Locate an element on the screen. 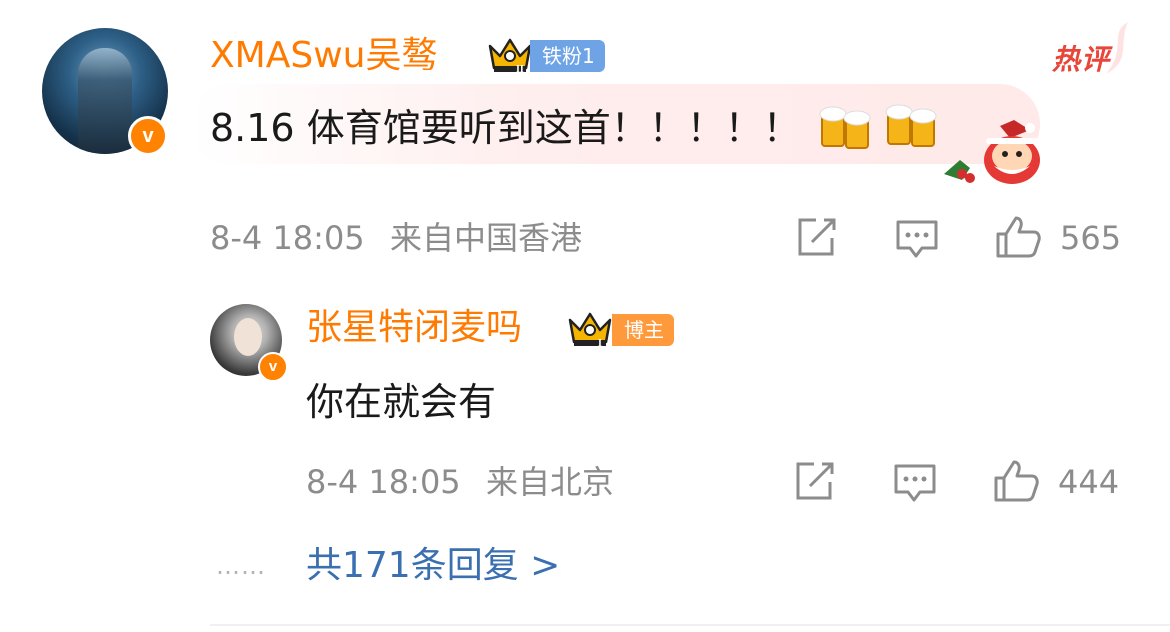 This screenshot has height=632, width=1170. flame-icon is located at coordinates (1116, 50).